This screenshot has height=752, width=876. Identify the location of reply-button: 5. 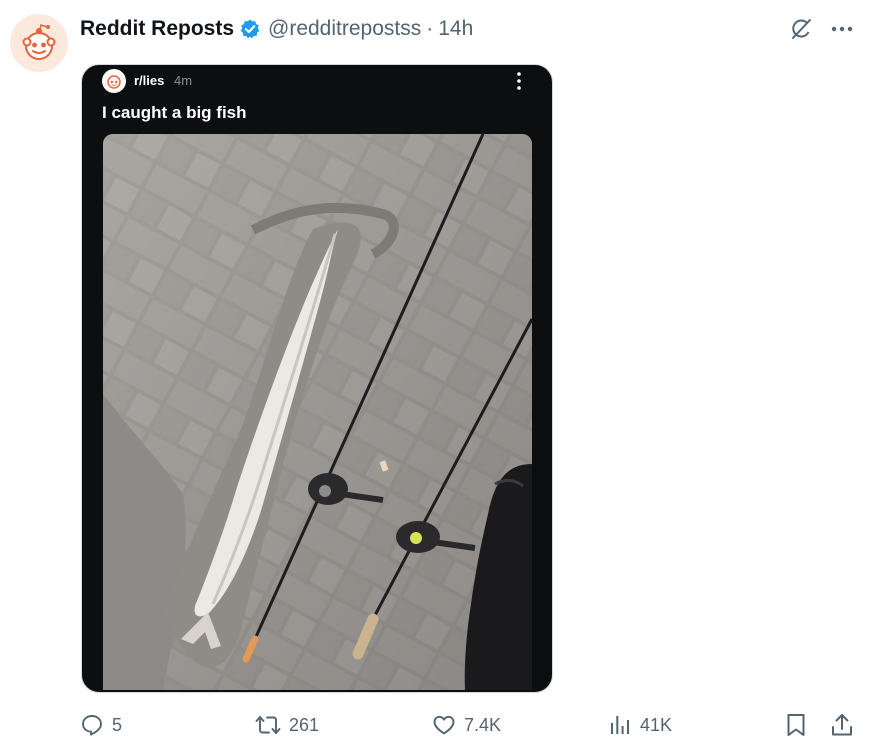
(101, 725).